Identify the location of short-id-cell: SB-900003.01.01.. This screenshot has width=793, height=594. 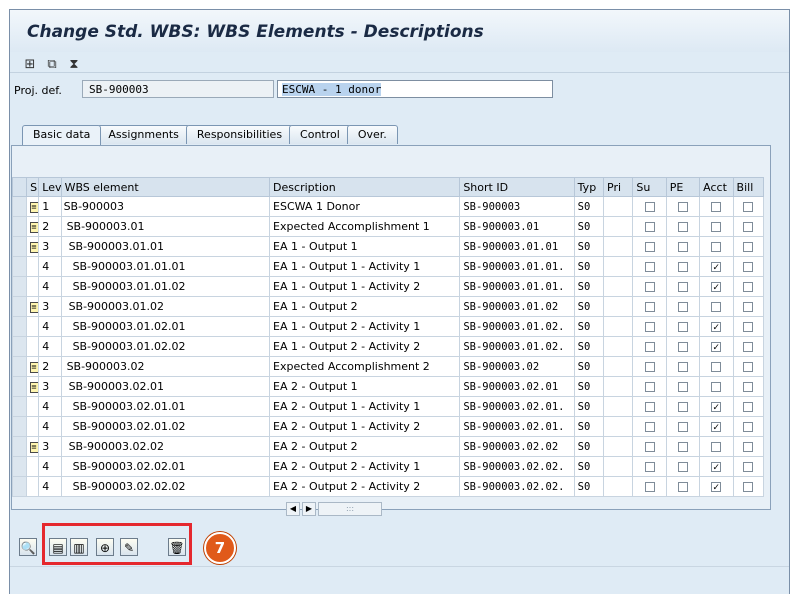
(517, 286).